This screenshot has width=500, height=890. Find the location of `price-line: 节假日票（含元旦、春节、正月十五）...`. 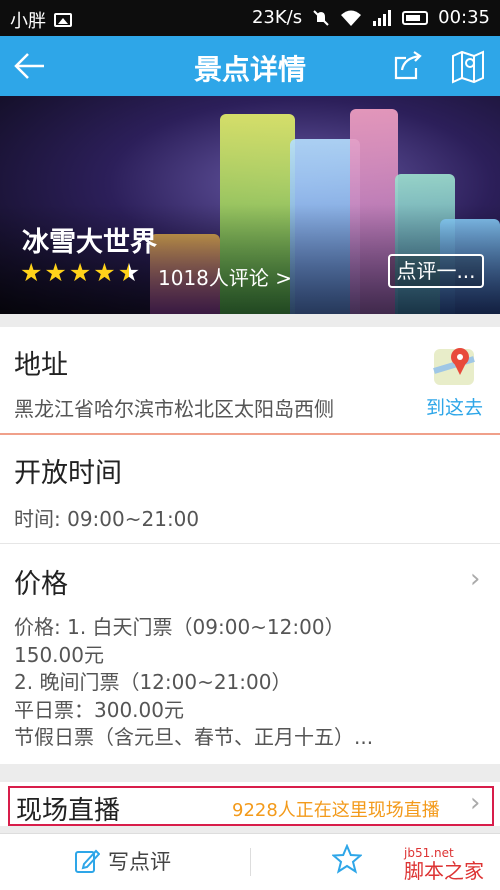

price-line: 节假日票（含元旦、春节、正月十五）... is located at coordinates (194, 737).